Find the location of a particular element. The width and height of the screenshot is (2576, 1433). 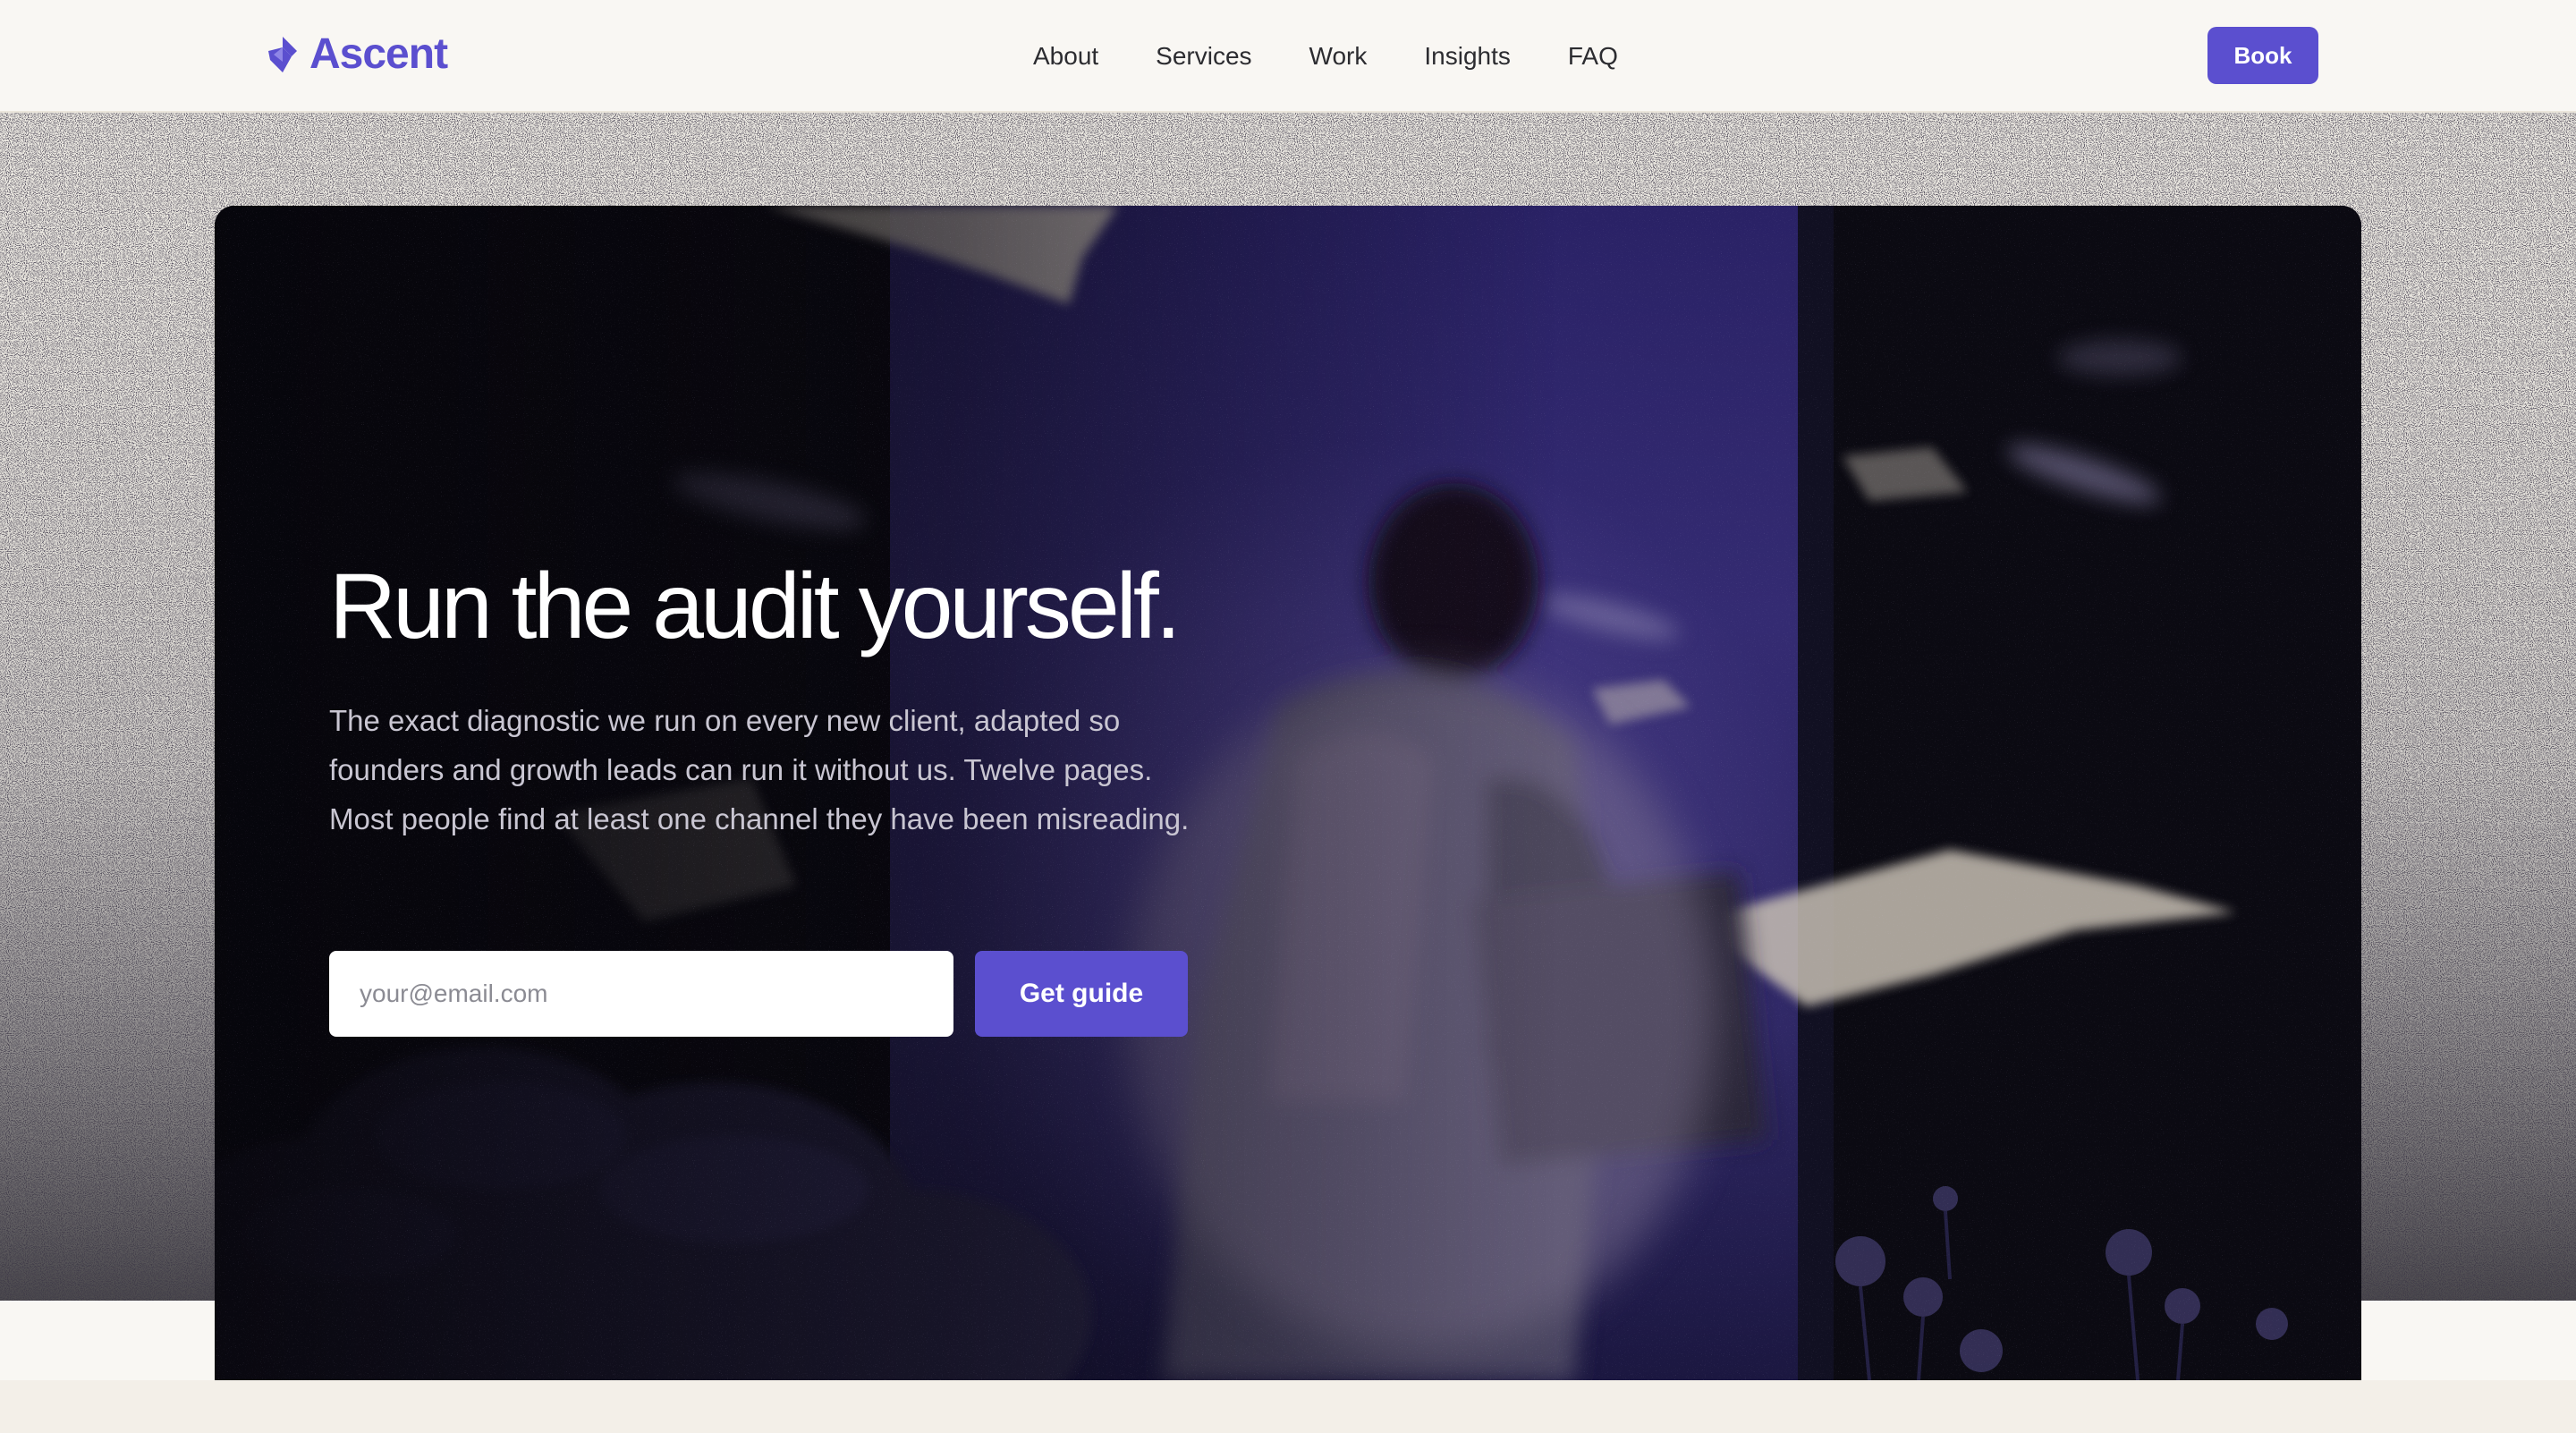

brand-logo: Ascent is located at coordinates (356, 54).